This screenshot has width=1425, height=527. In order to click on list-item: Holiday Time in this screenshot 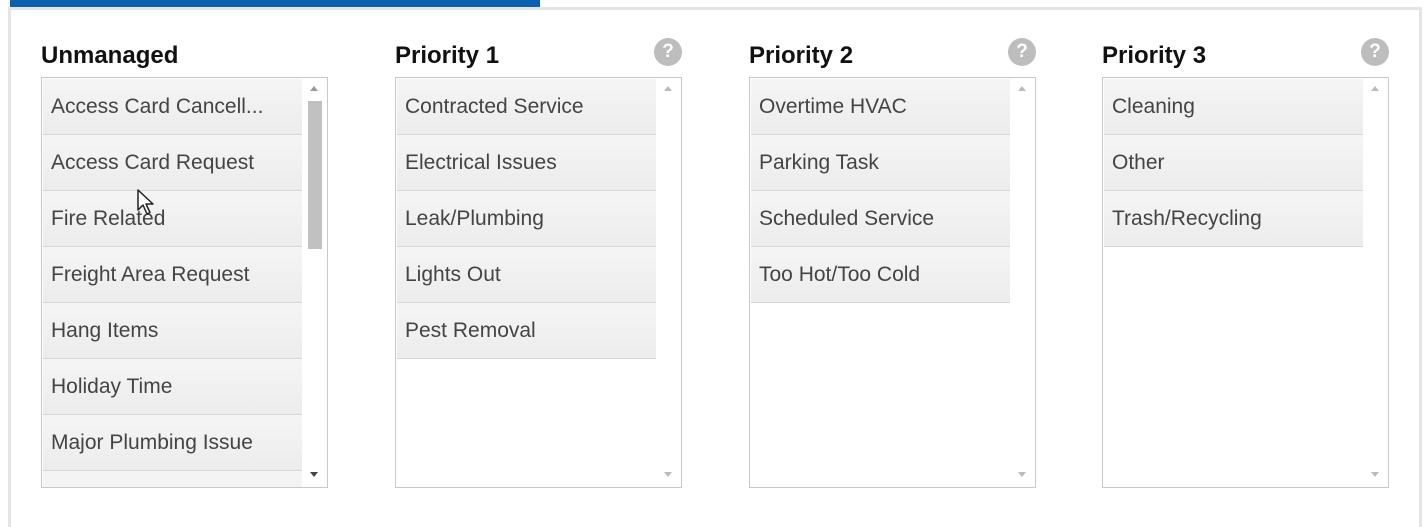, I will do `click(172, 387)`.